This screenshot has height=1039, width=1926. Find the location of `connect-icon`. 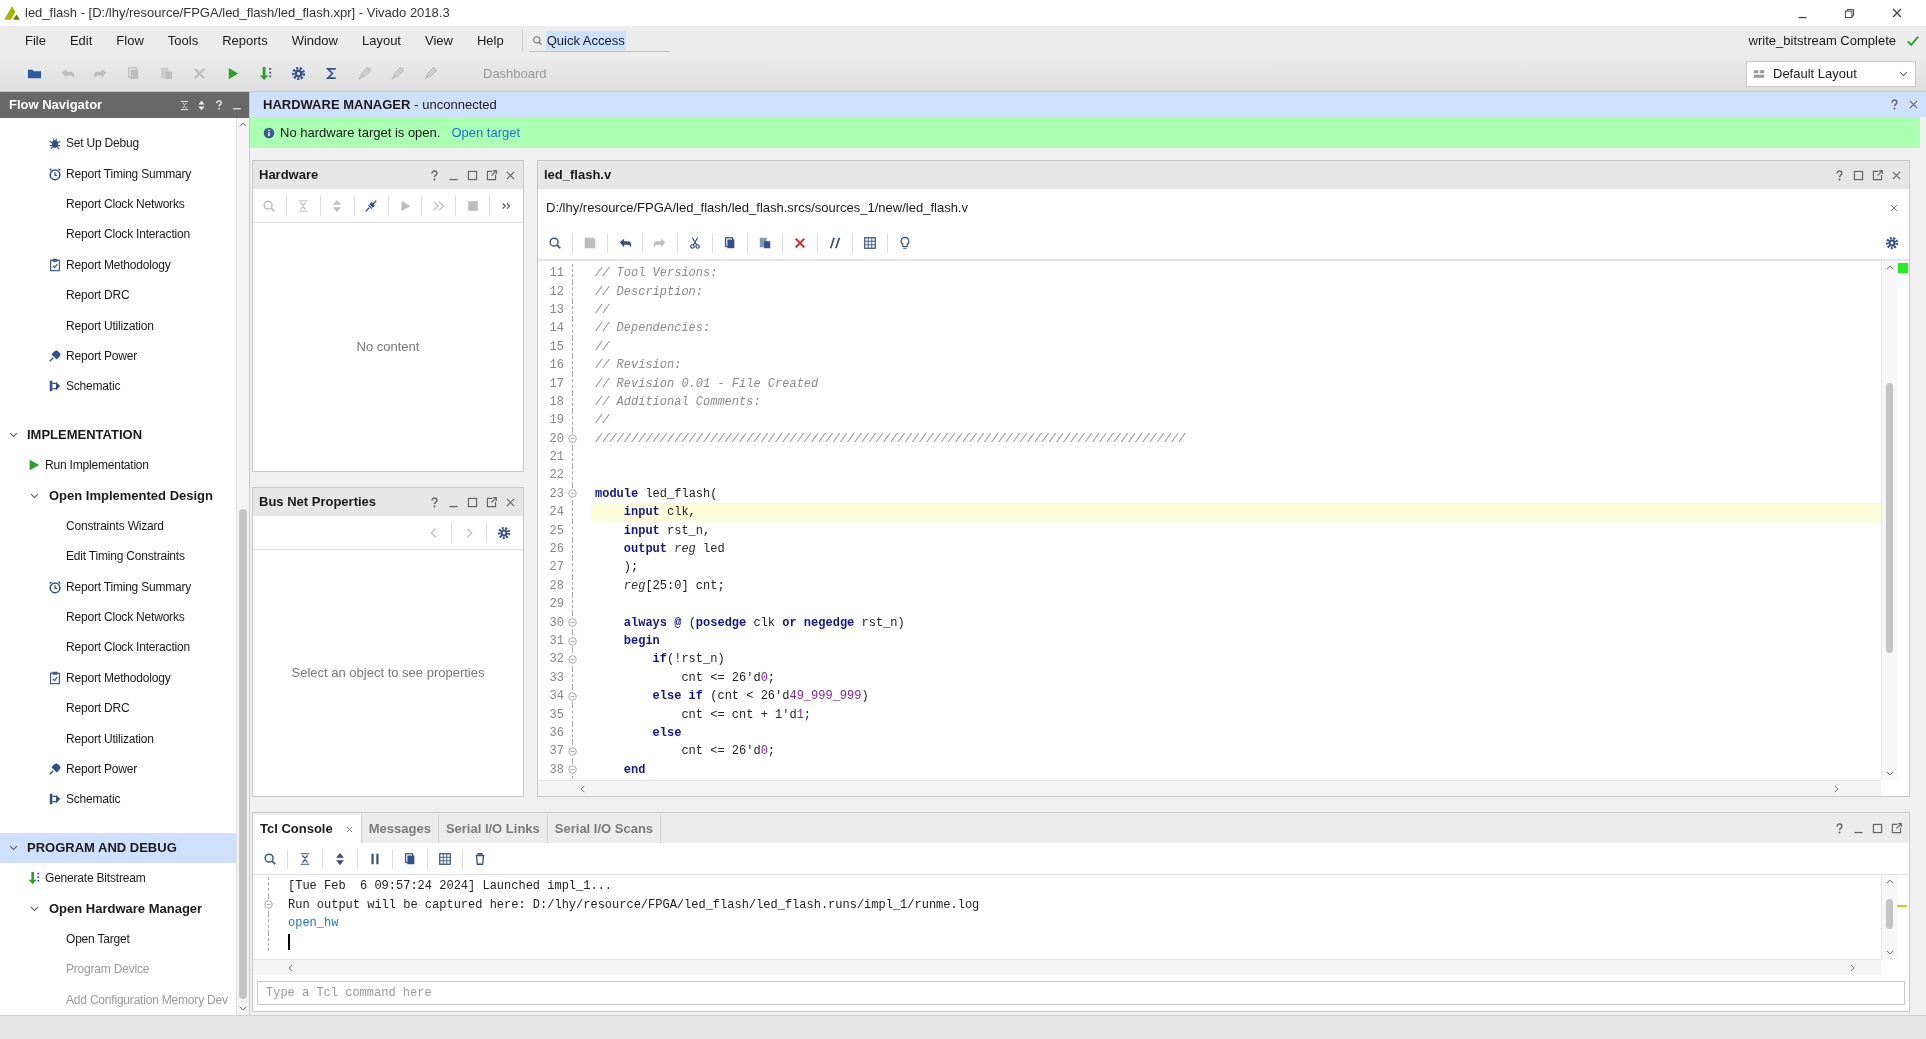

connect-icon is located at coordinates (371, 205).